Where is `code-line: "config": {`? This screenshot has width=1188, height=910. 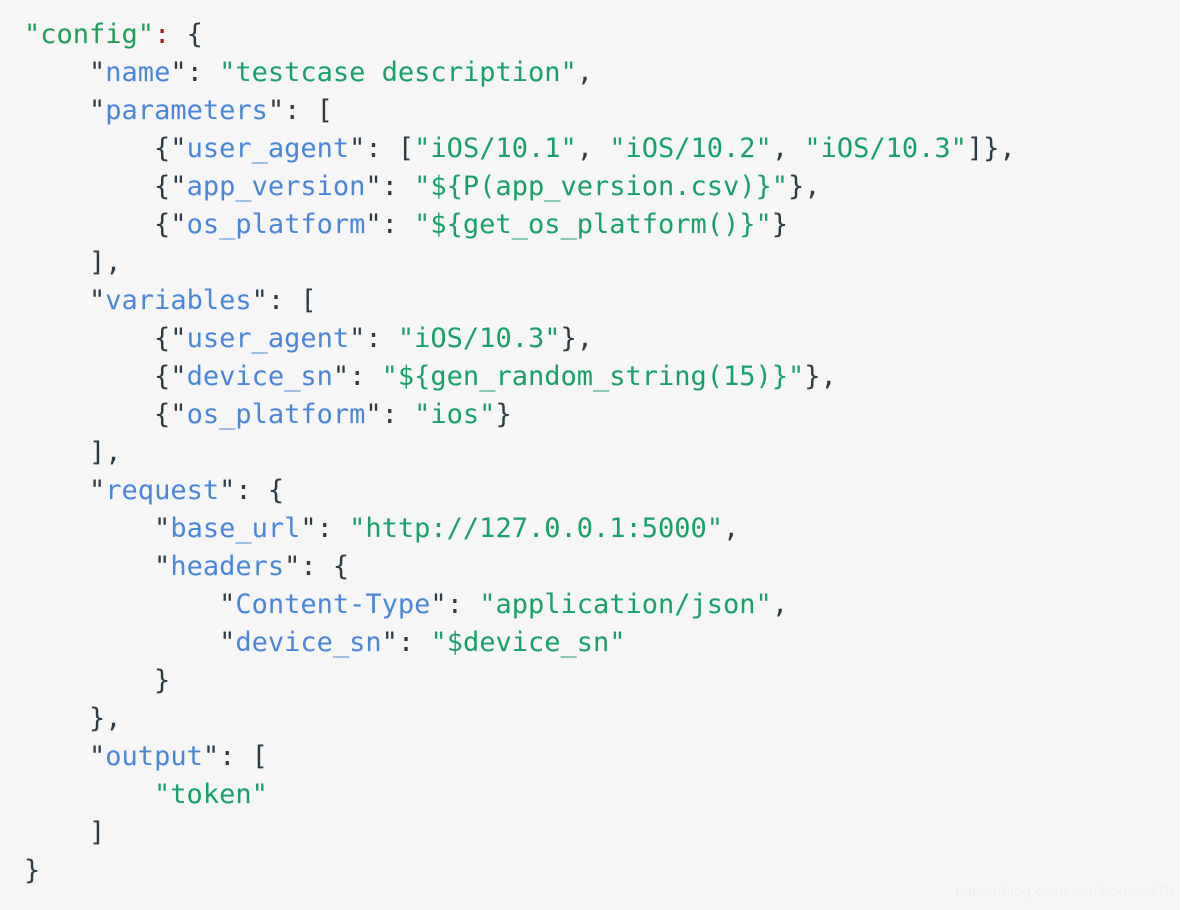 code-line: "config": { is located at coordinates (602, 35).